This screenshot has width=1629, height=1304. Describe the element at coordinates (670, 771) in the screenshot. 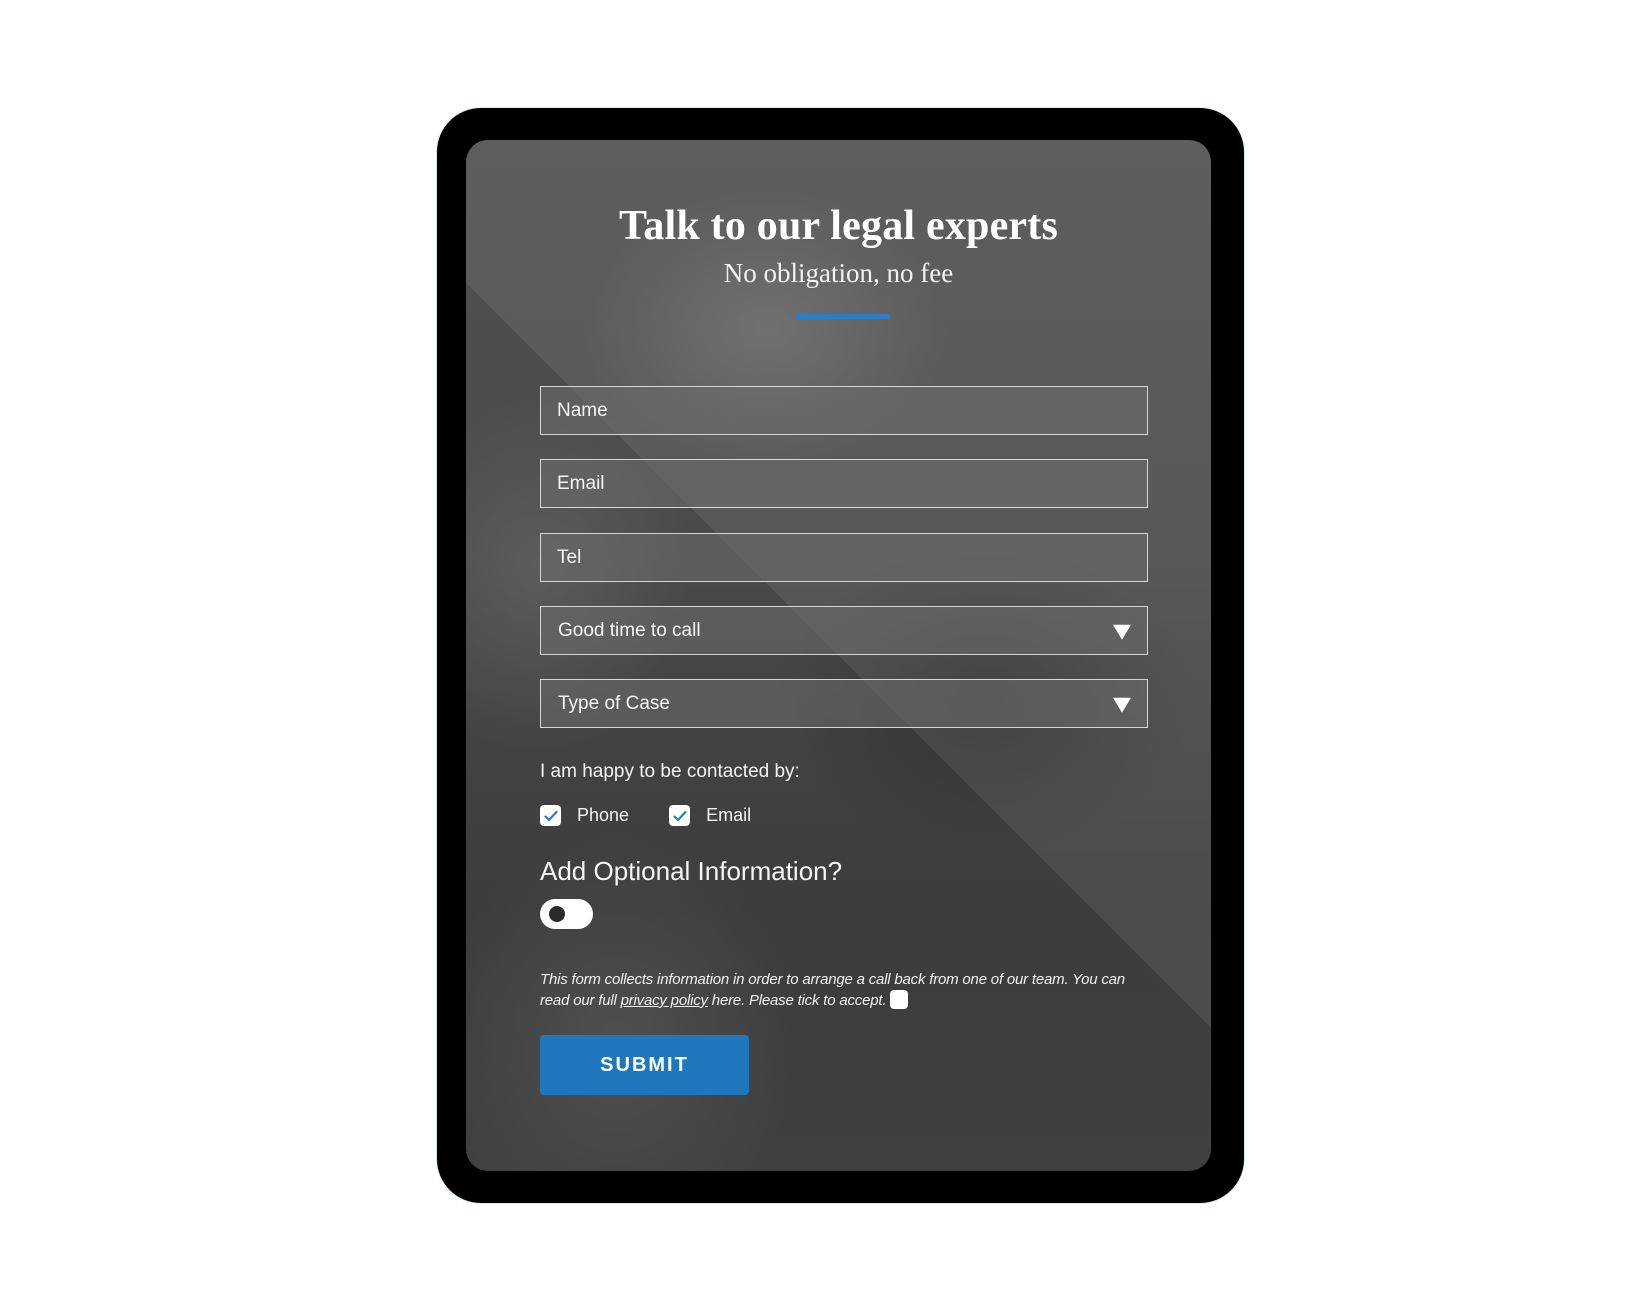

I see `contact-preference-label: I am happy to be contacted by:` at that location.